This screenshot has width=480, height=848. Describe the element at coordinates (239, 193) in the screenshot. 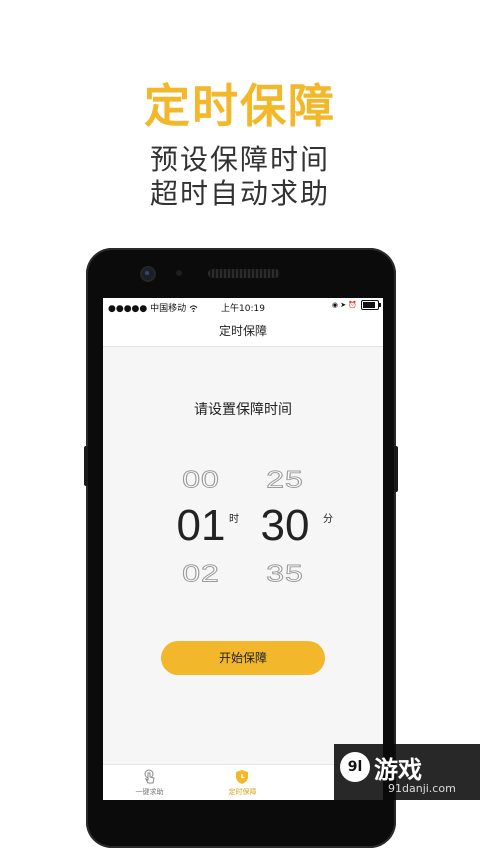

I see `promo-subtitle-line-2: 超时自动求助` at that location.